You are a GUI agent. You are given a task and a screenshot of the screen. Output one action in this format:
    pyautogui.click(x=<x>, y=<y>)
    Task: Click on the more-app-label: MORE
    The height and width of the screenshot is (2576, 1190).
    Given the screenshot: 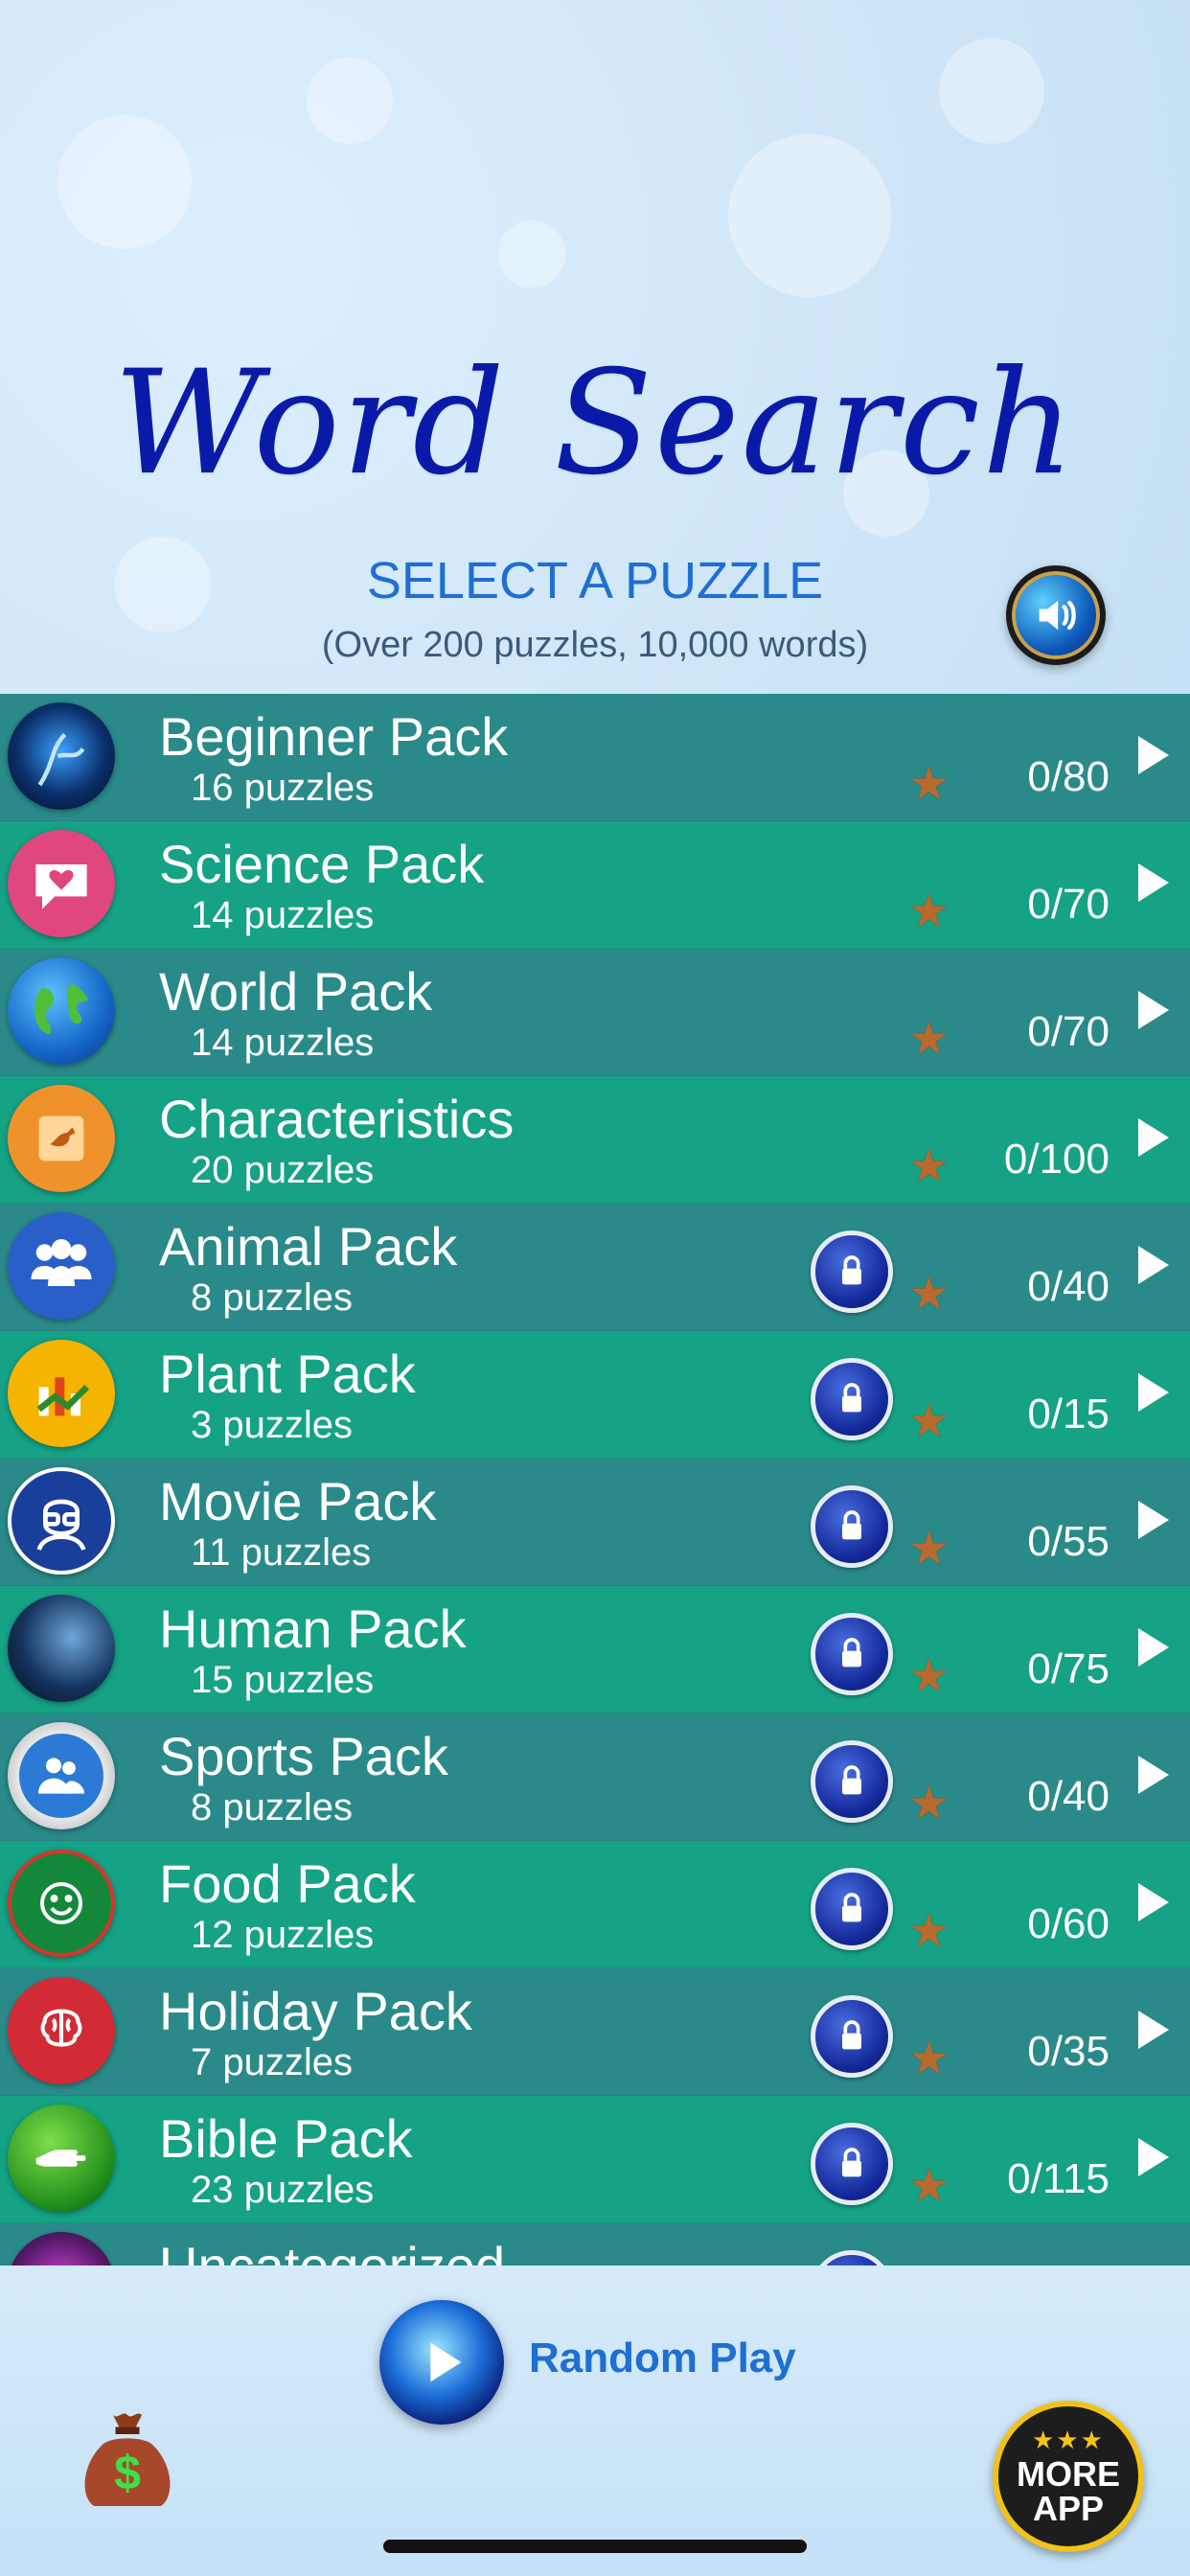 What is the action you would take?
    pyautogui.click(x=1069, y=2474)
    